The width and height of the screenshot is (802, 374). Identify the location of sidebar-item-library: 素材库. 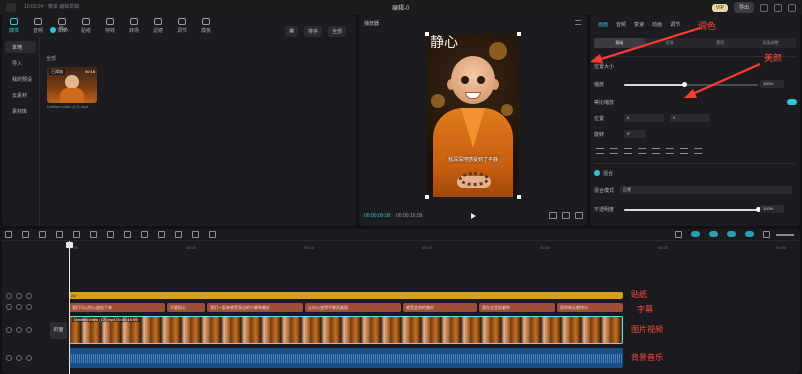
(20, 111).